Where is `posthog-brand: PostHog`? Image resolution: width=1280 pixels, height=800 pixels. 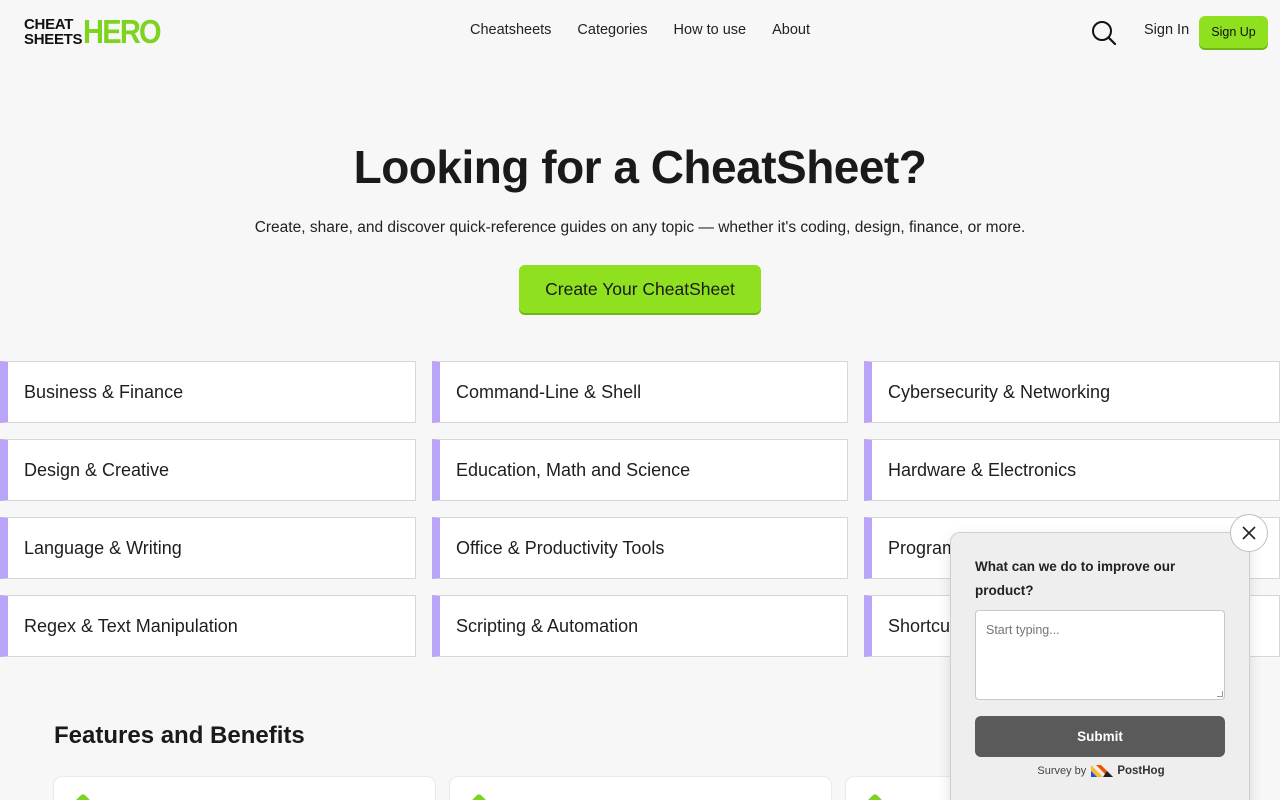 posthog-brand: PostHog is located at coordinates (1141, 771).